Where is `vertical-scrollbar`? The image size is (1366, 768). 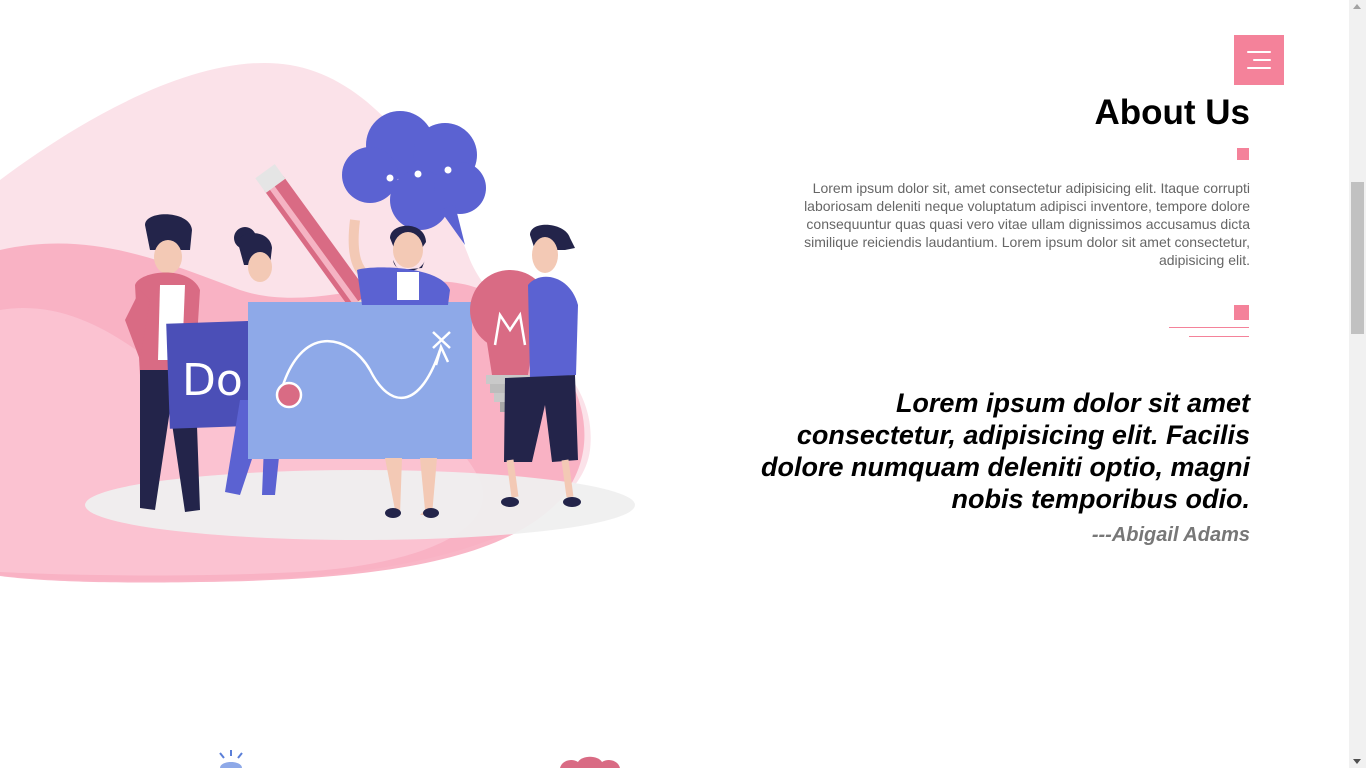
vertical-scrollbar is located at coordinates (1357, 384).